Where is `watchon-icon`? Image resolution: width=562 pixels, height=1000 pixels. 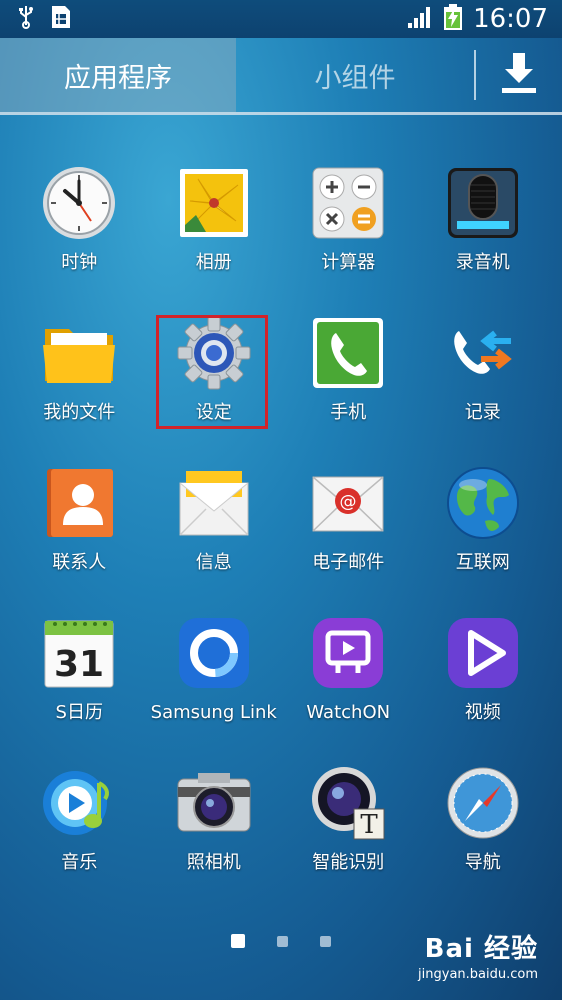
watchon-icon is located at coordinates (348, 653).